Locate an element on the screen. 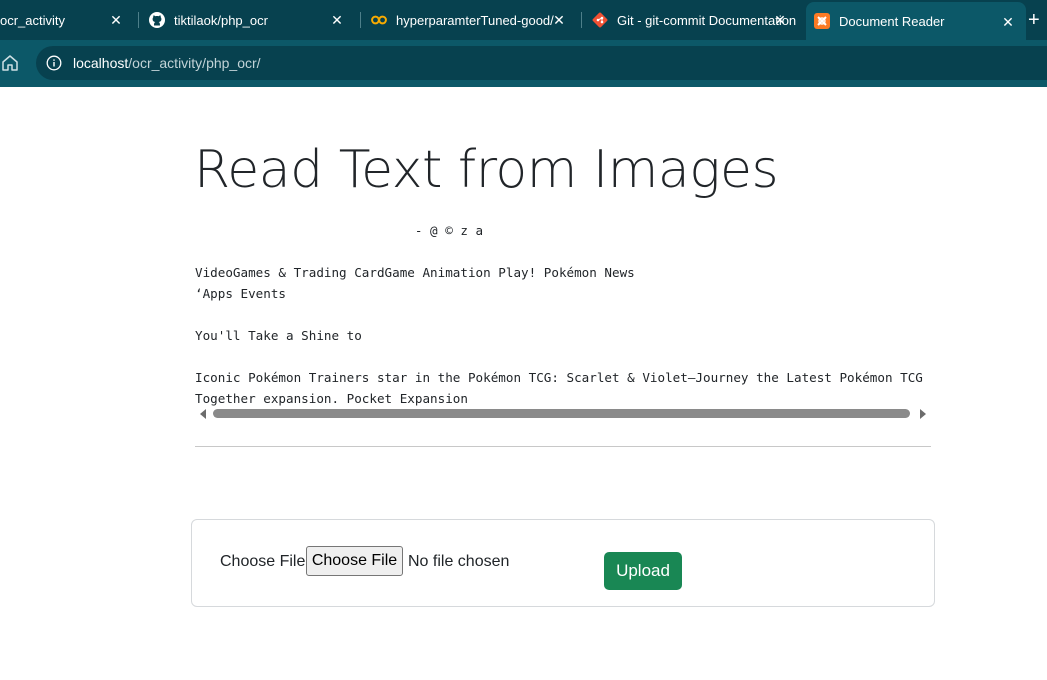 The height and width of the screenshot is (680, 1047). tab-git-docs: Git - git-commit Documentation ✕ is located at coordinates (695, 20).